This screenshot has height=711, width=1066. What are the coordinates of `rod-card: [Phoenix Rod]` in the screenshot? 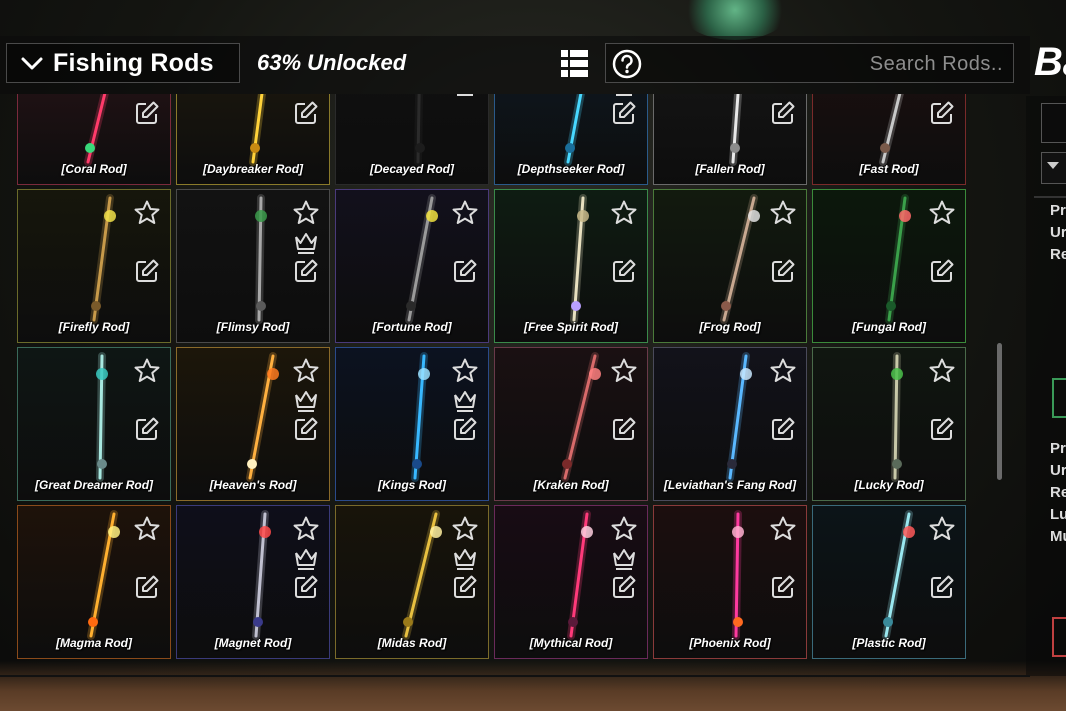 It's located at (730, 582).